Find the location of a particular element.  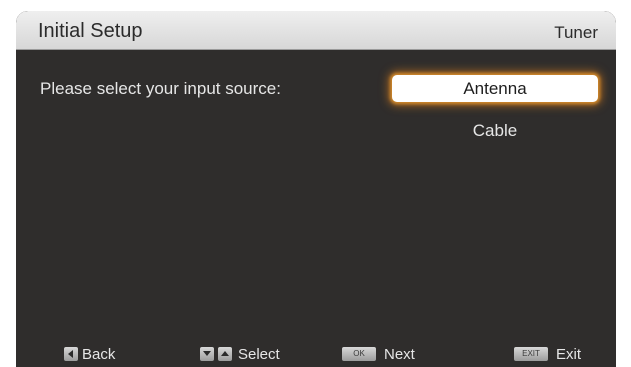

header-bar: Initial Setup Tuner is located at coordinates (316, 30).